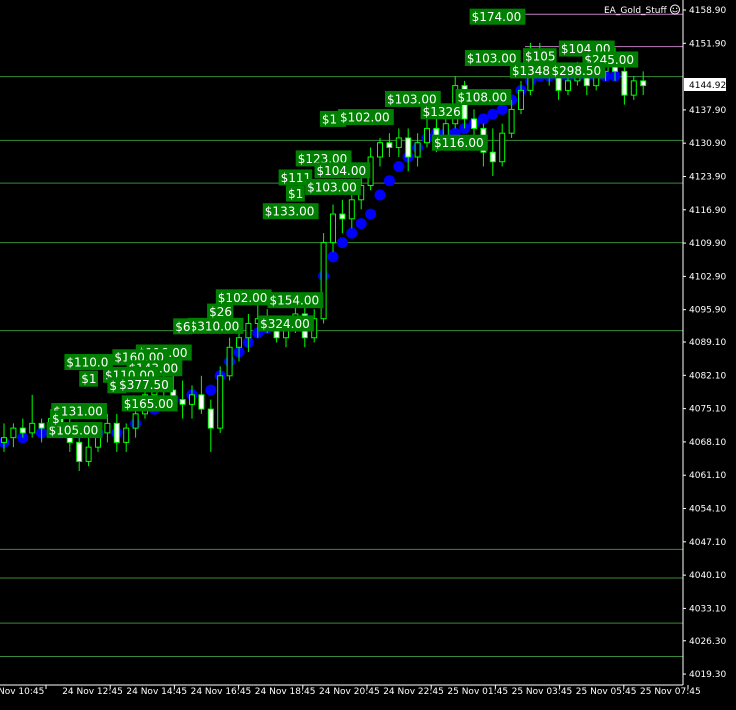 The width and height of the screenshot is (736, 710). What do you see at coordinates (243, 298) in the screenshot?
I see `profit-label-text: $102.00` at bounding box center [243, 298].